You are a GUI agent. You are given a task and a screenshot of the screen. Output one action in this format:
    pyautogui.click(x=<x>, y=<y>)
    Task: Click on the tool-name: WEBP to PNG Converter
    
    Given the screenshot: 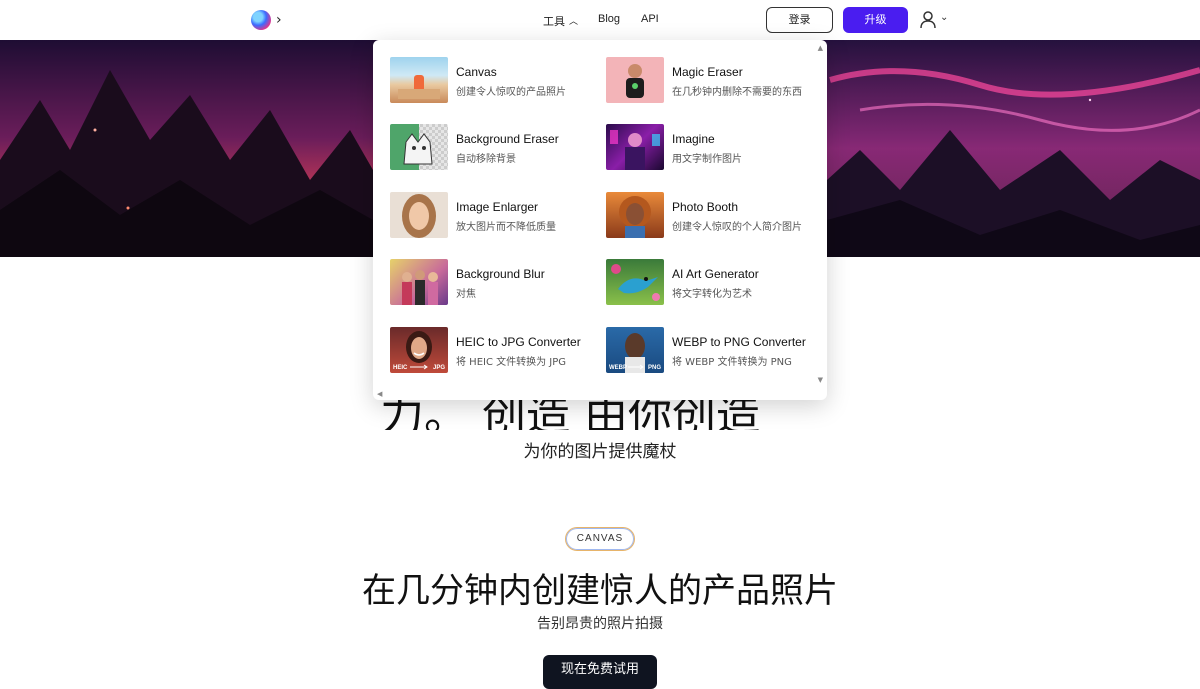 What is the action you would take?
    pyautogui.click(x=739, y=342)
    